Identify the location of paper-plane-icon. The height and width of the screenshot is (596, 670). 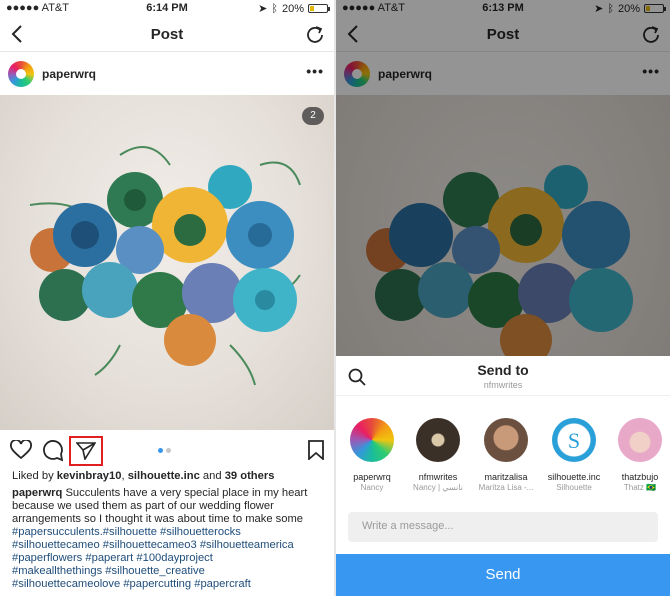
(86, 452).